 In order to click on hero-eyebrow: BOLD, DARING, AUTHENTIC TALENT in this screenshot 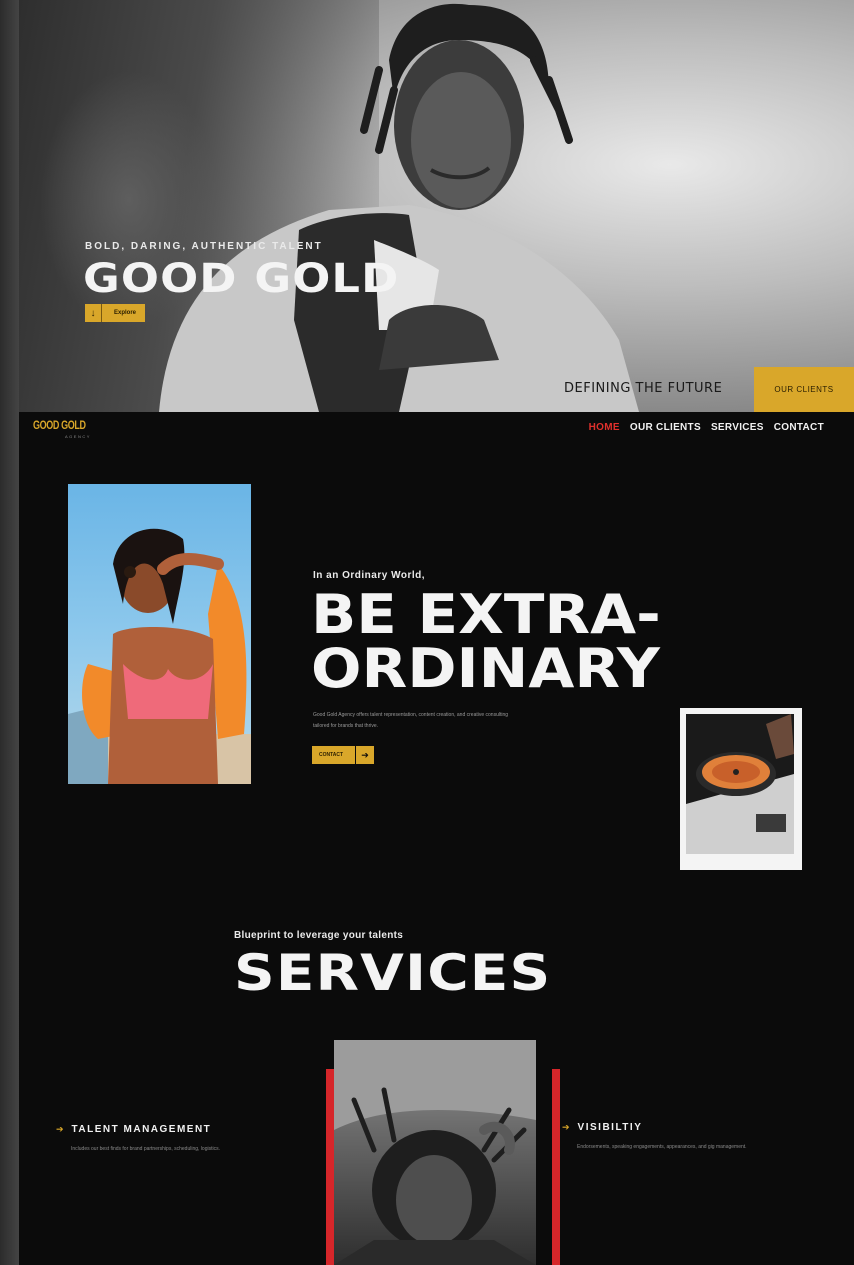, I will do `click(204, 246)`.